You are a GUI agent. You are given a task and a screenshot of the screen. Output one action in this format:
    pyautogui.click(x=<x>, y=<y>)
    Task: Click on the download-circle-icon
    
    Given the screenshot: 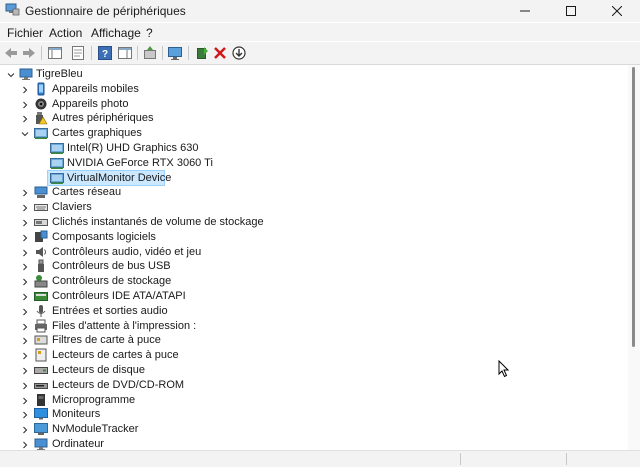 What is the action you would take?
    pyautogui.click(x=239, y=53)
    